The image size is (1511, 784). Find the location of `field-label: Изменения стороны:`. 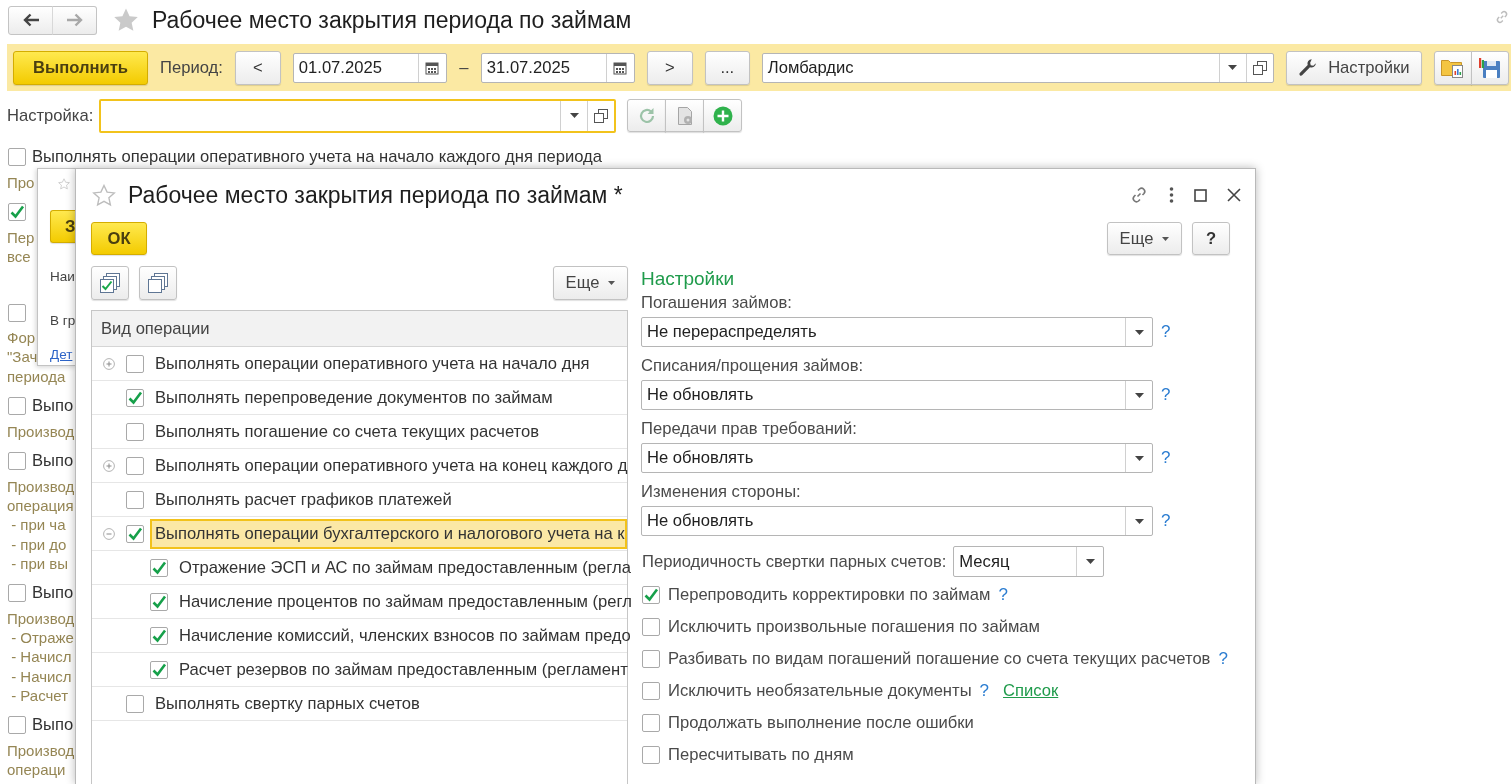

field-label: Изменения стороны: is located at coordinates (721, 492).